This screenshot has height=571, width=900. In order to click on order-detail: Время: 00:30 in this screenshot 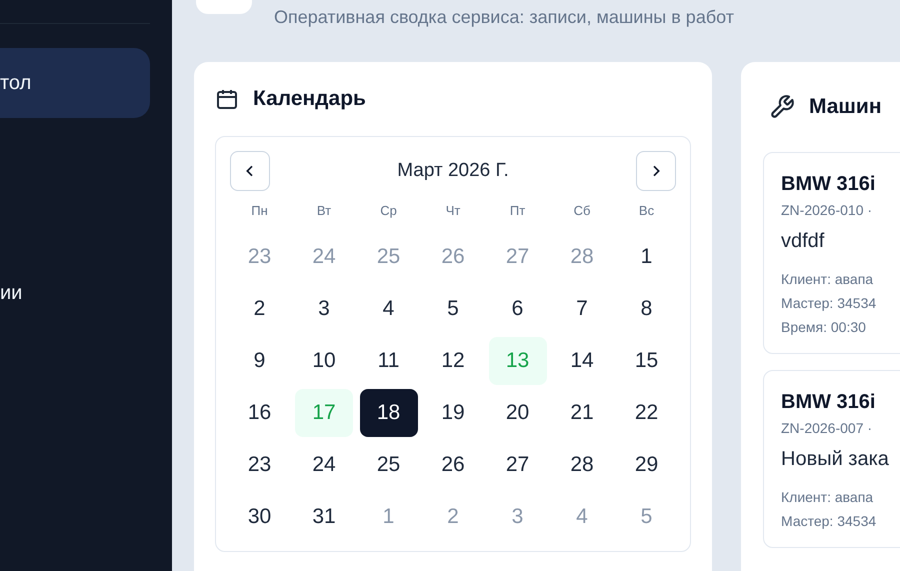, I will do `click(824, 327)`.